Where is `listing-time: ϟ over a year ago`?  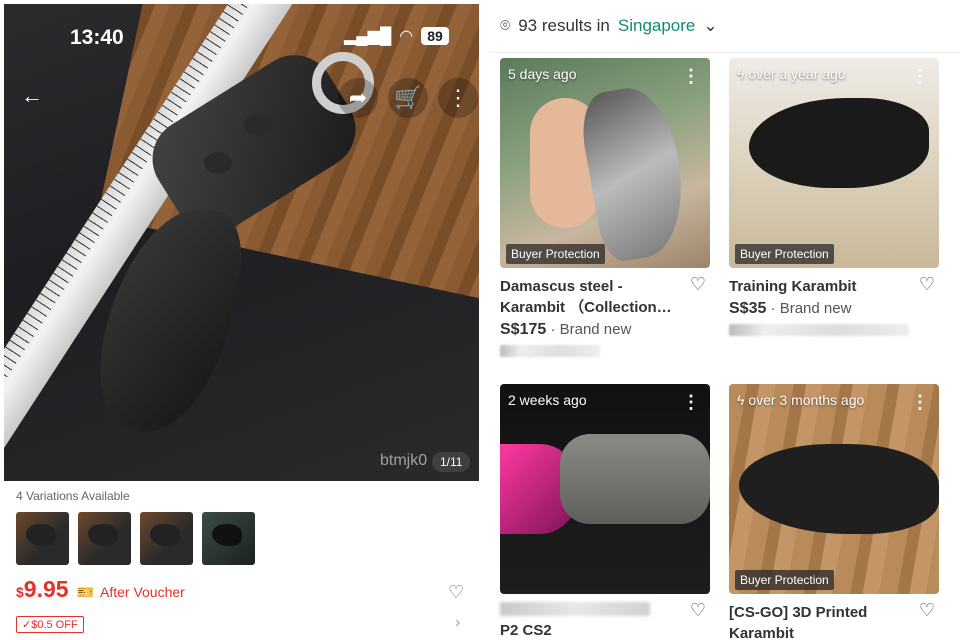 listing-time: ϟ over a year ago is located at coordinates (791, 74).